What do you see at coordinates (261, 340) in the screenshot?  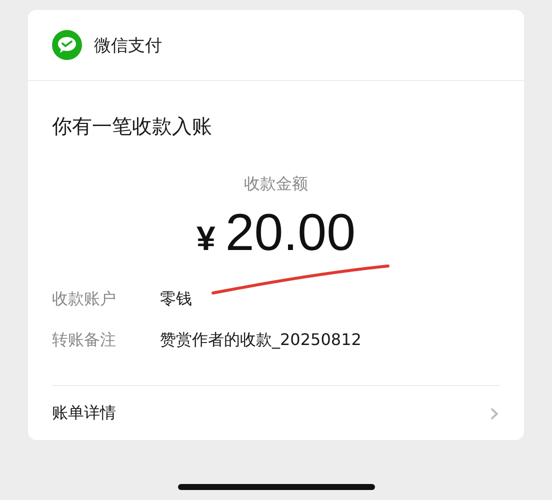 I see `detail-value: 赞赏作者的收款_20250812` at bounding box center [261, 340].